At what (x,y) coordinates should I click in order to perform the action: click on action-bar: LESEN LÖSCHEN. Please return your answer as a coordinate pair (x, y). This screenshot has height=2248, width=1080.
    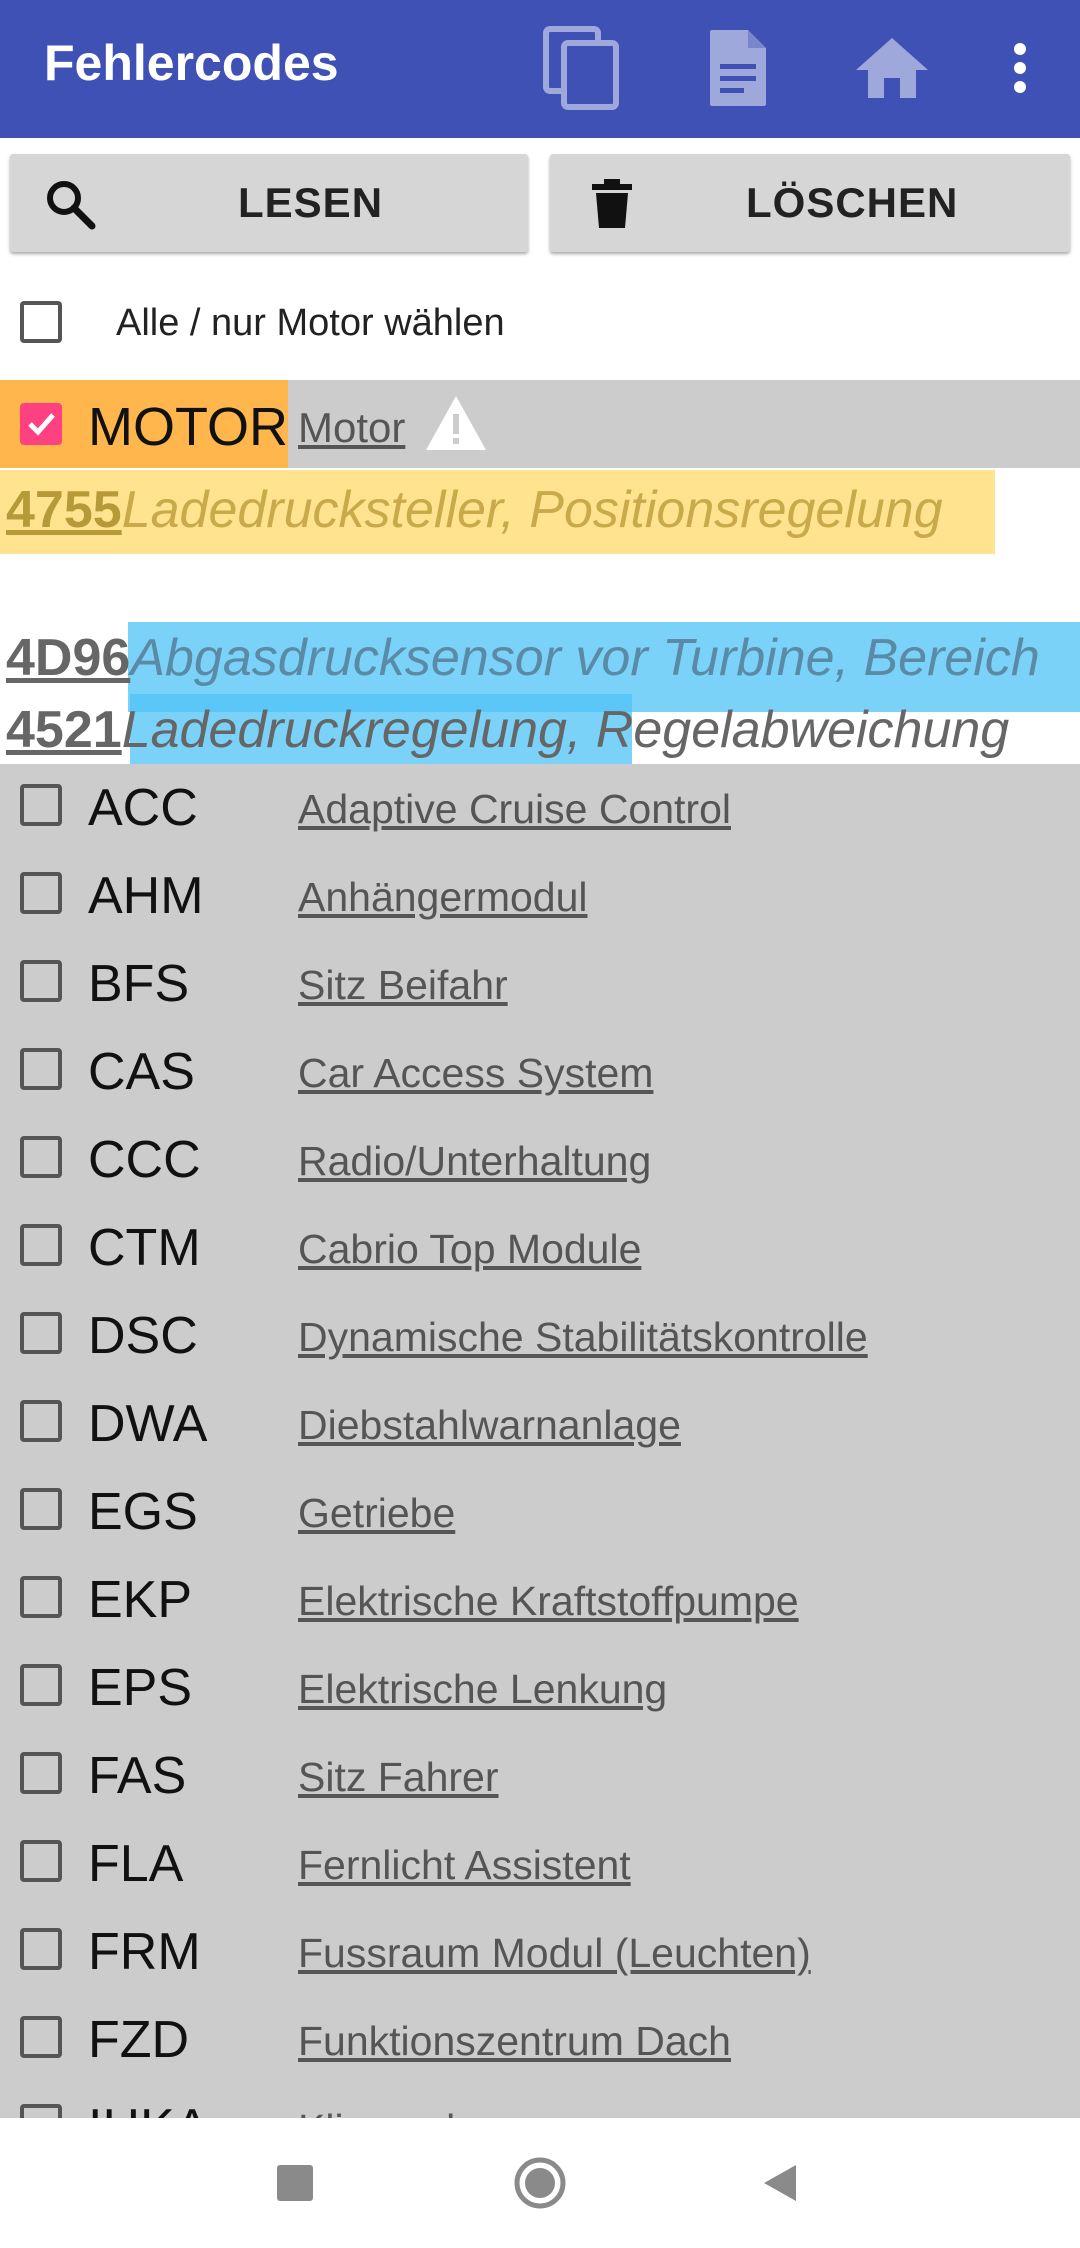
    Looking at the image, I should click on (540, 203).